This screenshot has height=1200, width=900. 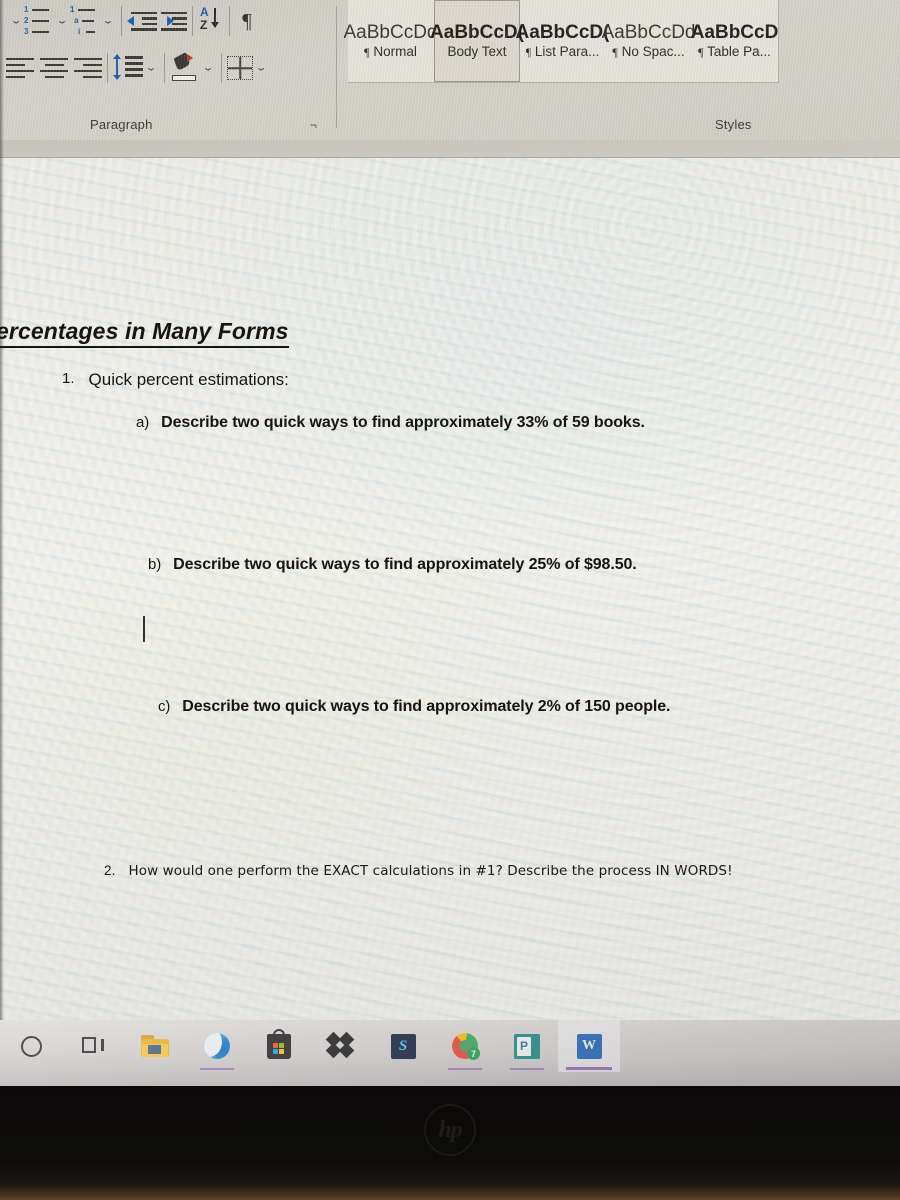 I want to click on taskbar-item-powerpoint: P, so click(x=527, y=1046).